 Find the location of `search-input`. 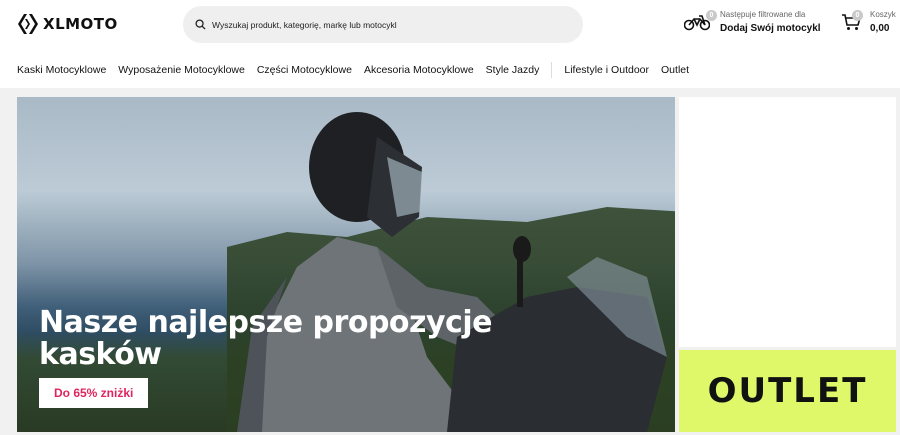

search-input is located at coordinates (392, 24).